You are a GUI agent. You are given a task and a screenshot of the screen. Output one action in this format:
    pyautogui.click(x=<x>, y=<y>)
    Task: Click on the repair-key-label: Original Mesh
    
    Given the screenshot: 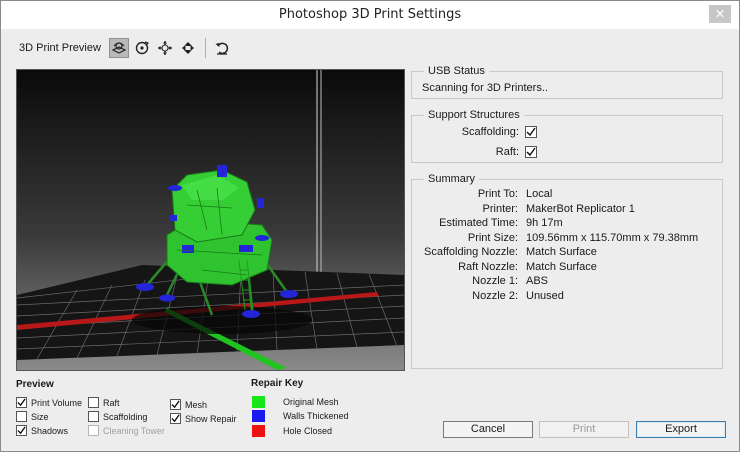 What is the action you would take?
    pyautogui.click(x=311, y=402)
    